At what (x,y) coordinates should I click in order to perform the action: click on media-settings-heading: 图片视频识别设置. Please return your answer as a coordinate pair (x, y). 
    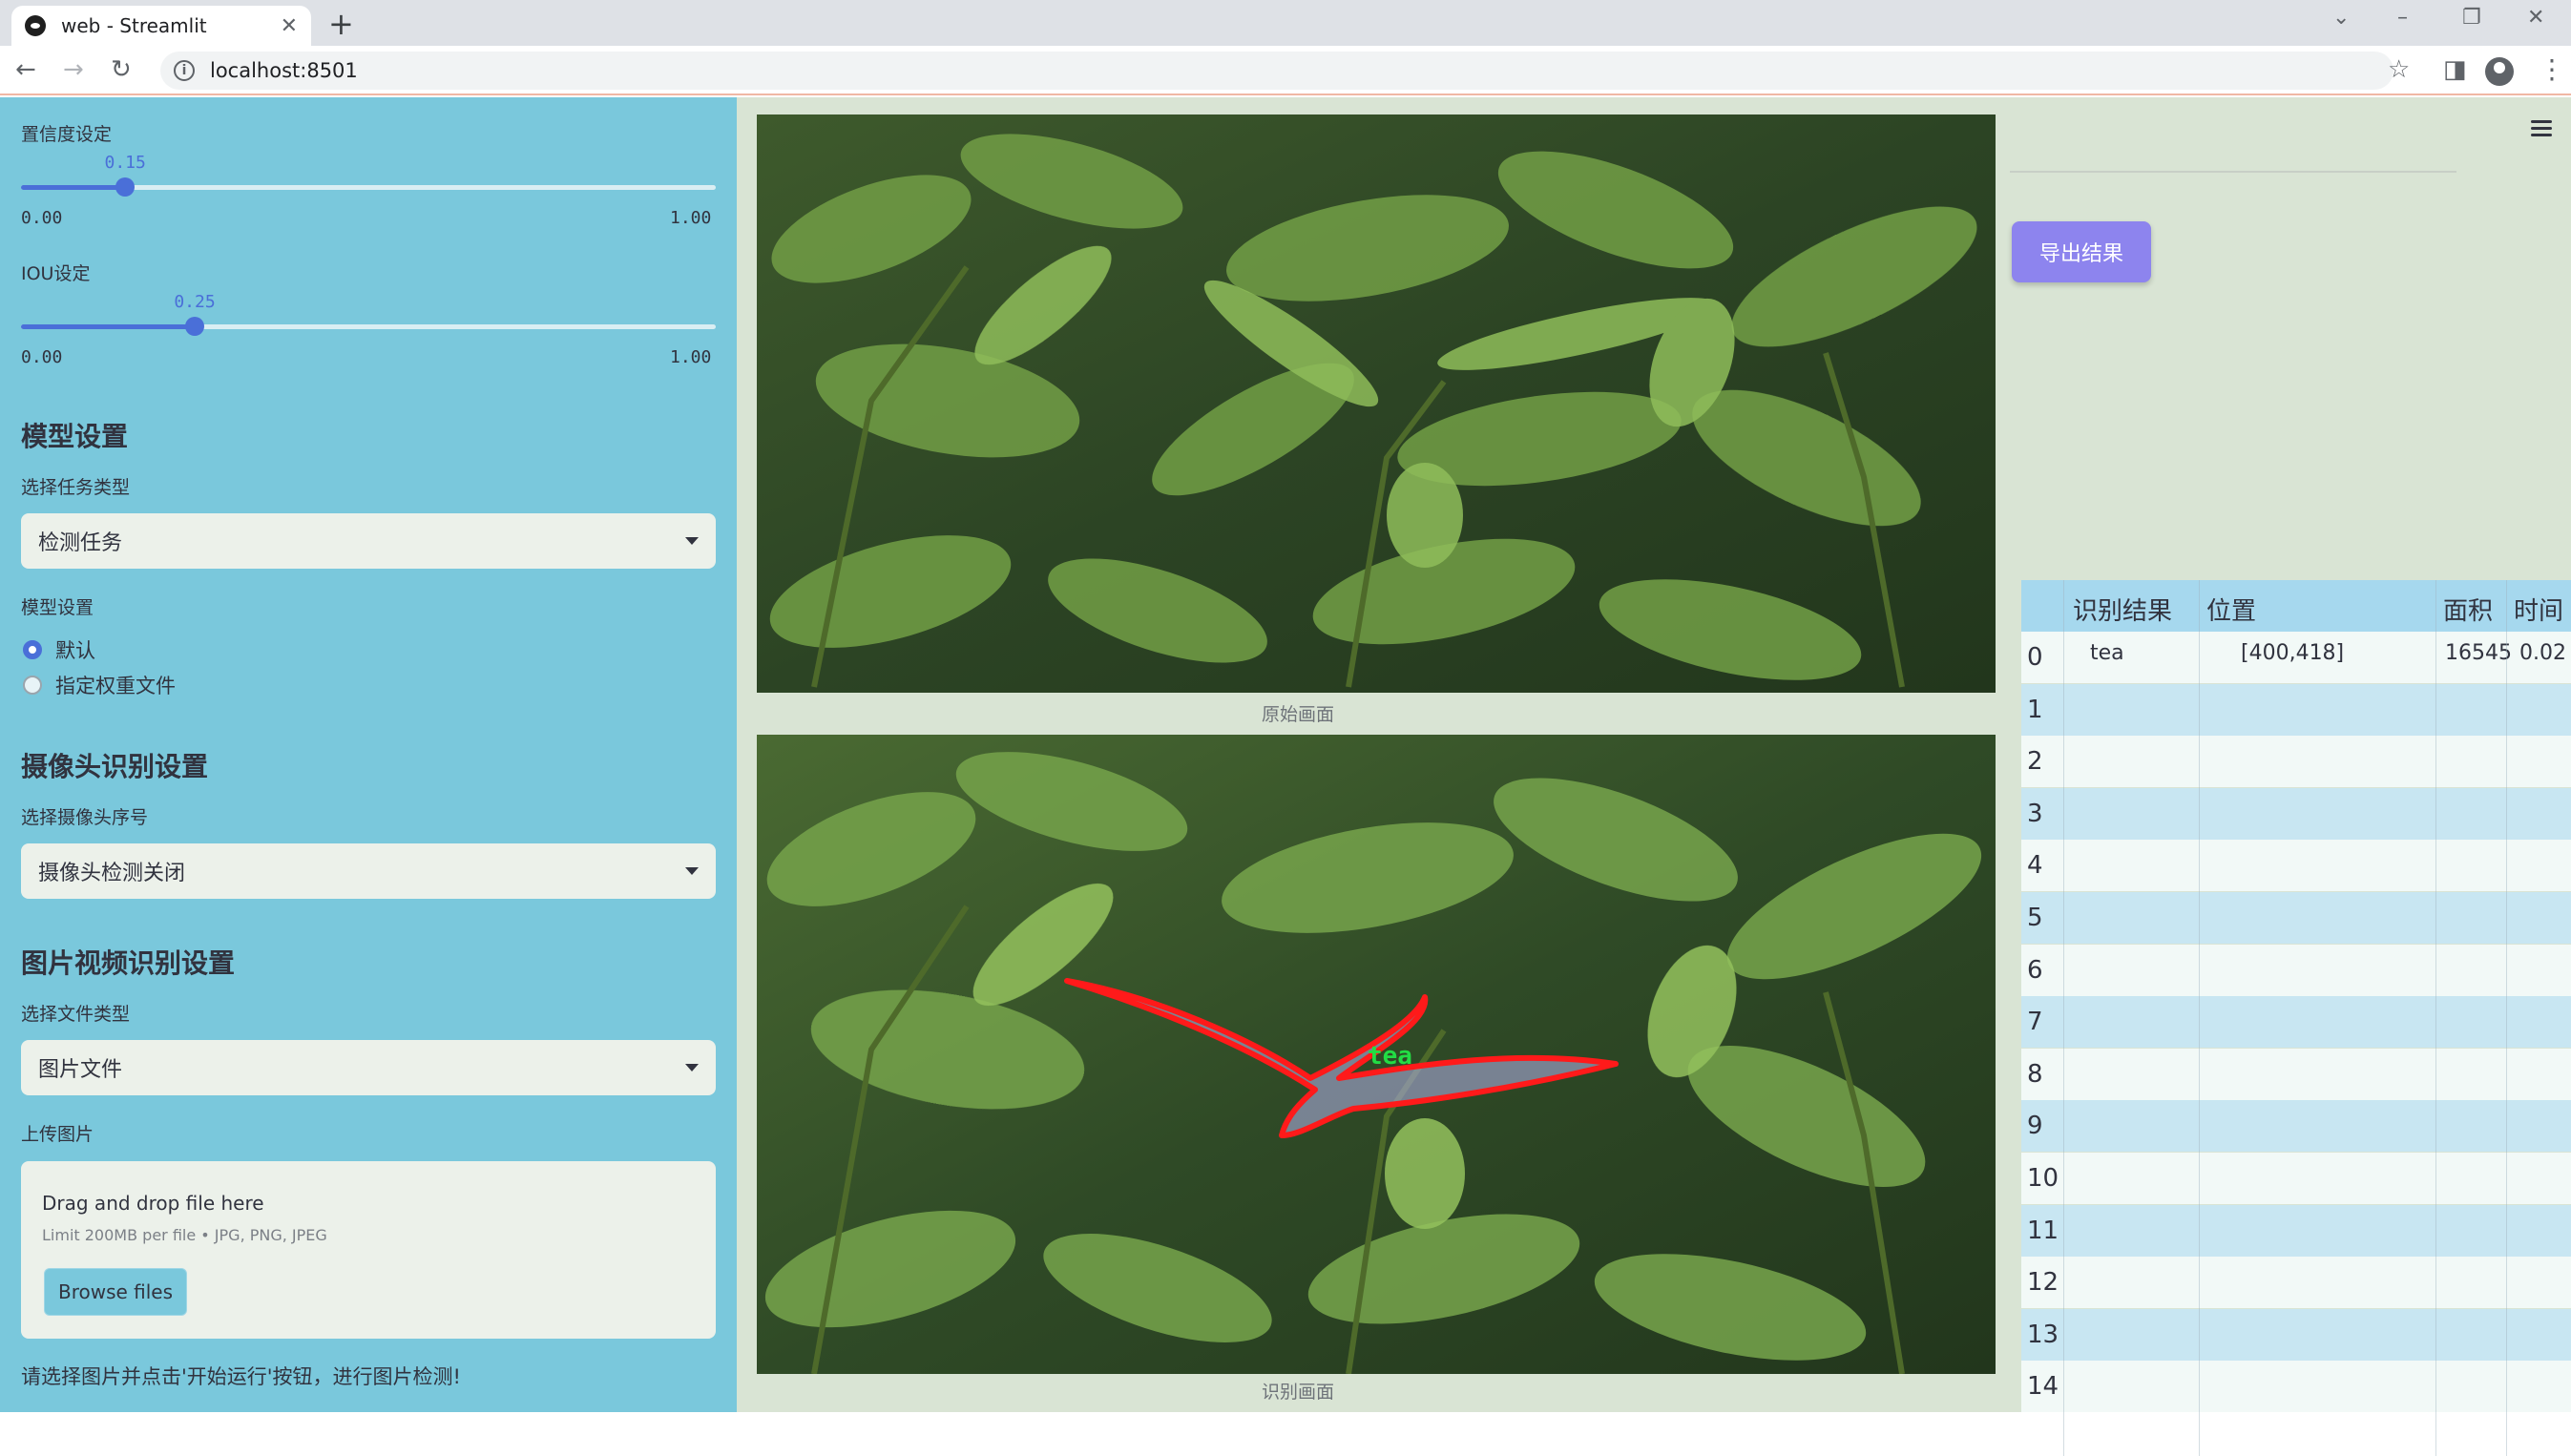
    Looking at the image, I should click on (128, 963).